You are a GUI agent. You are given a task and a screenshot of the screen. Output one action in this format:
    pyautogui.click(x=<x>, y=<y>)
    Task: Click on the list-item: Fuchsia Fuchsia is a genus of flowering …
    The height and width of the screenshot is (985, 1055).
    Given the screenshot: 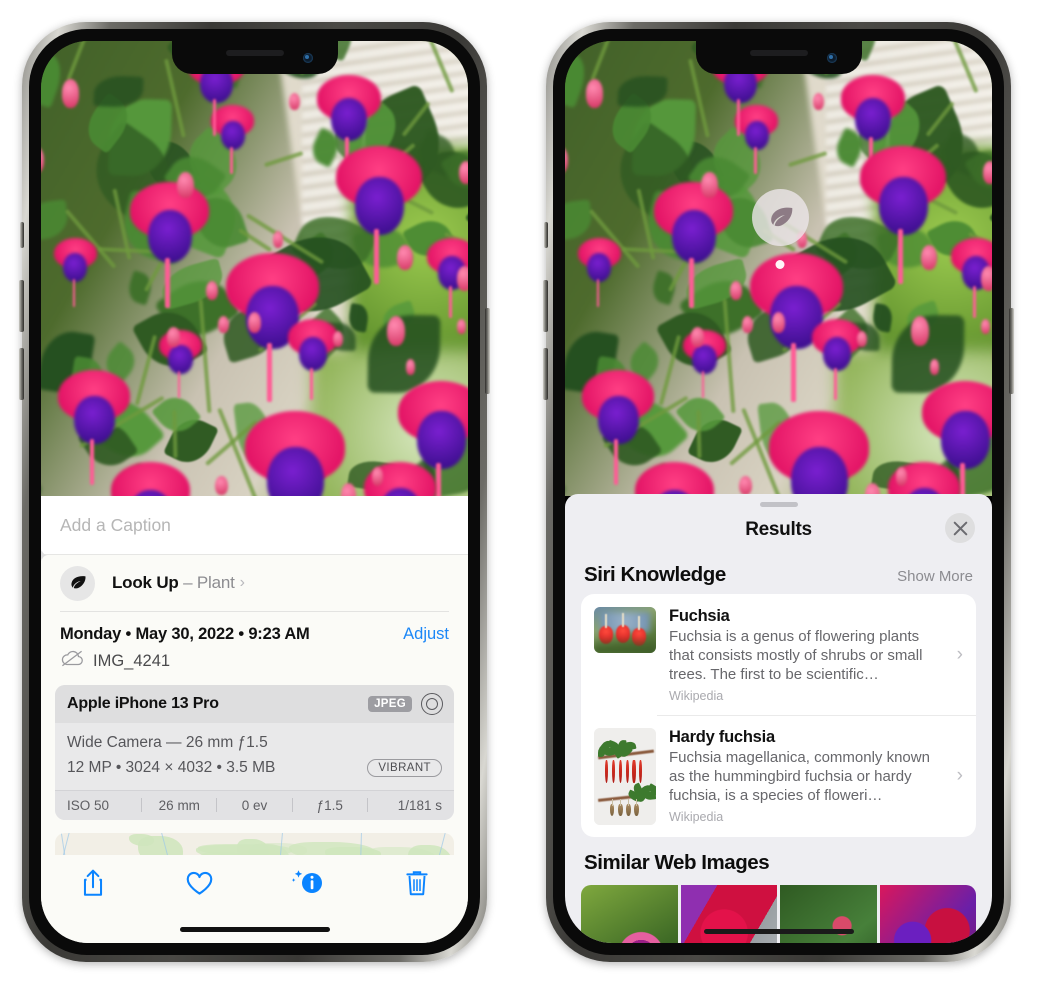 What is the action you would take?
    pyautogui.click(x=778, y=654)
    